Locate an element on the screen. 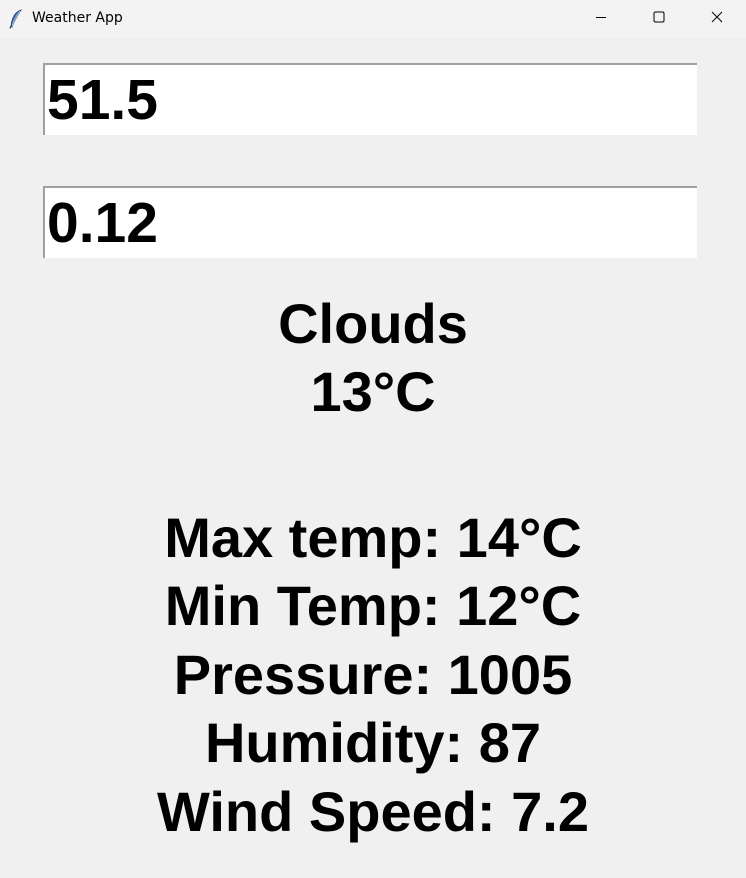 The width and height of the screenshot is (746, 878). pressure-label: Pressure: 1005 is located at coordinates (373, 674).